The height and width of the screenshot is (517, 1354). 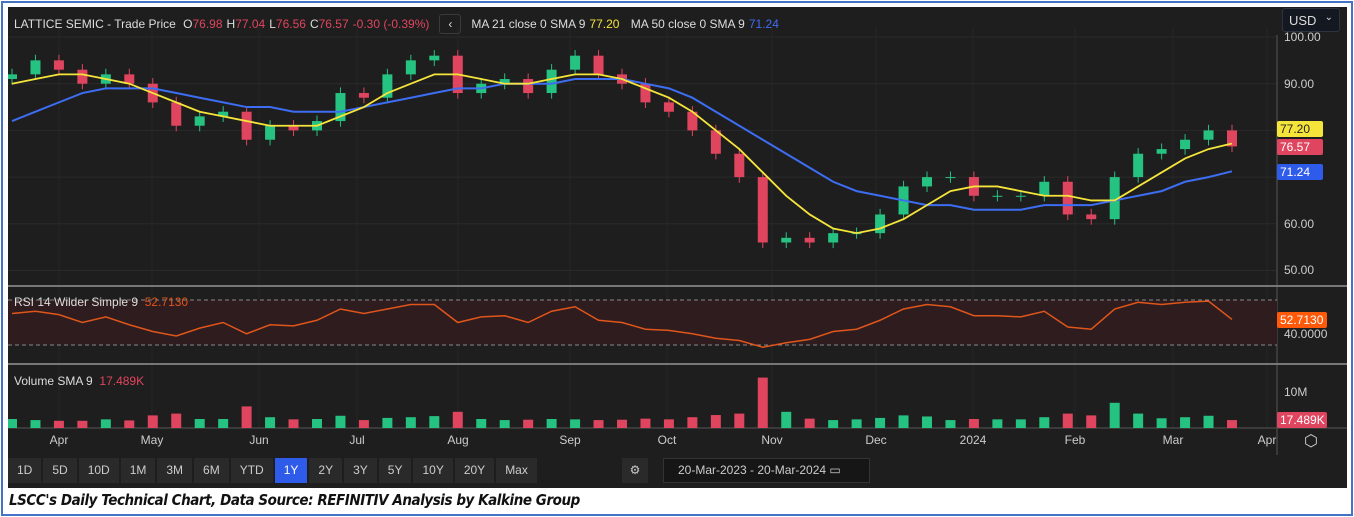 What do you see at coordinates (1075, 440) in the screenshot?
I see `month-label: Feb` at bounding box center [1075, 440].